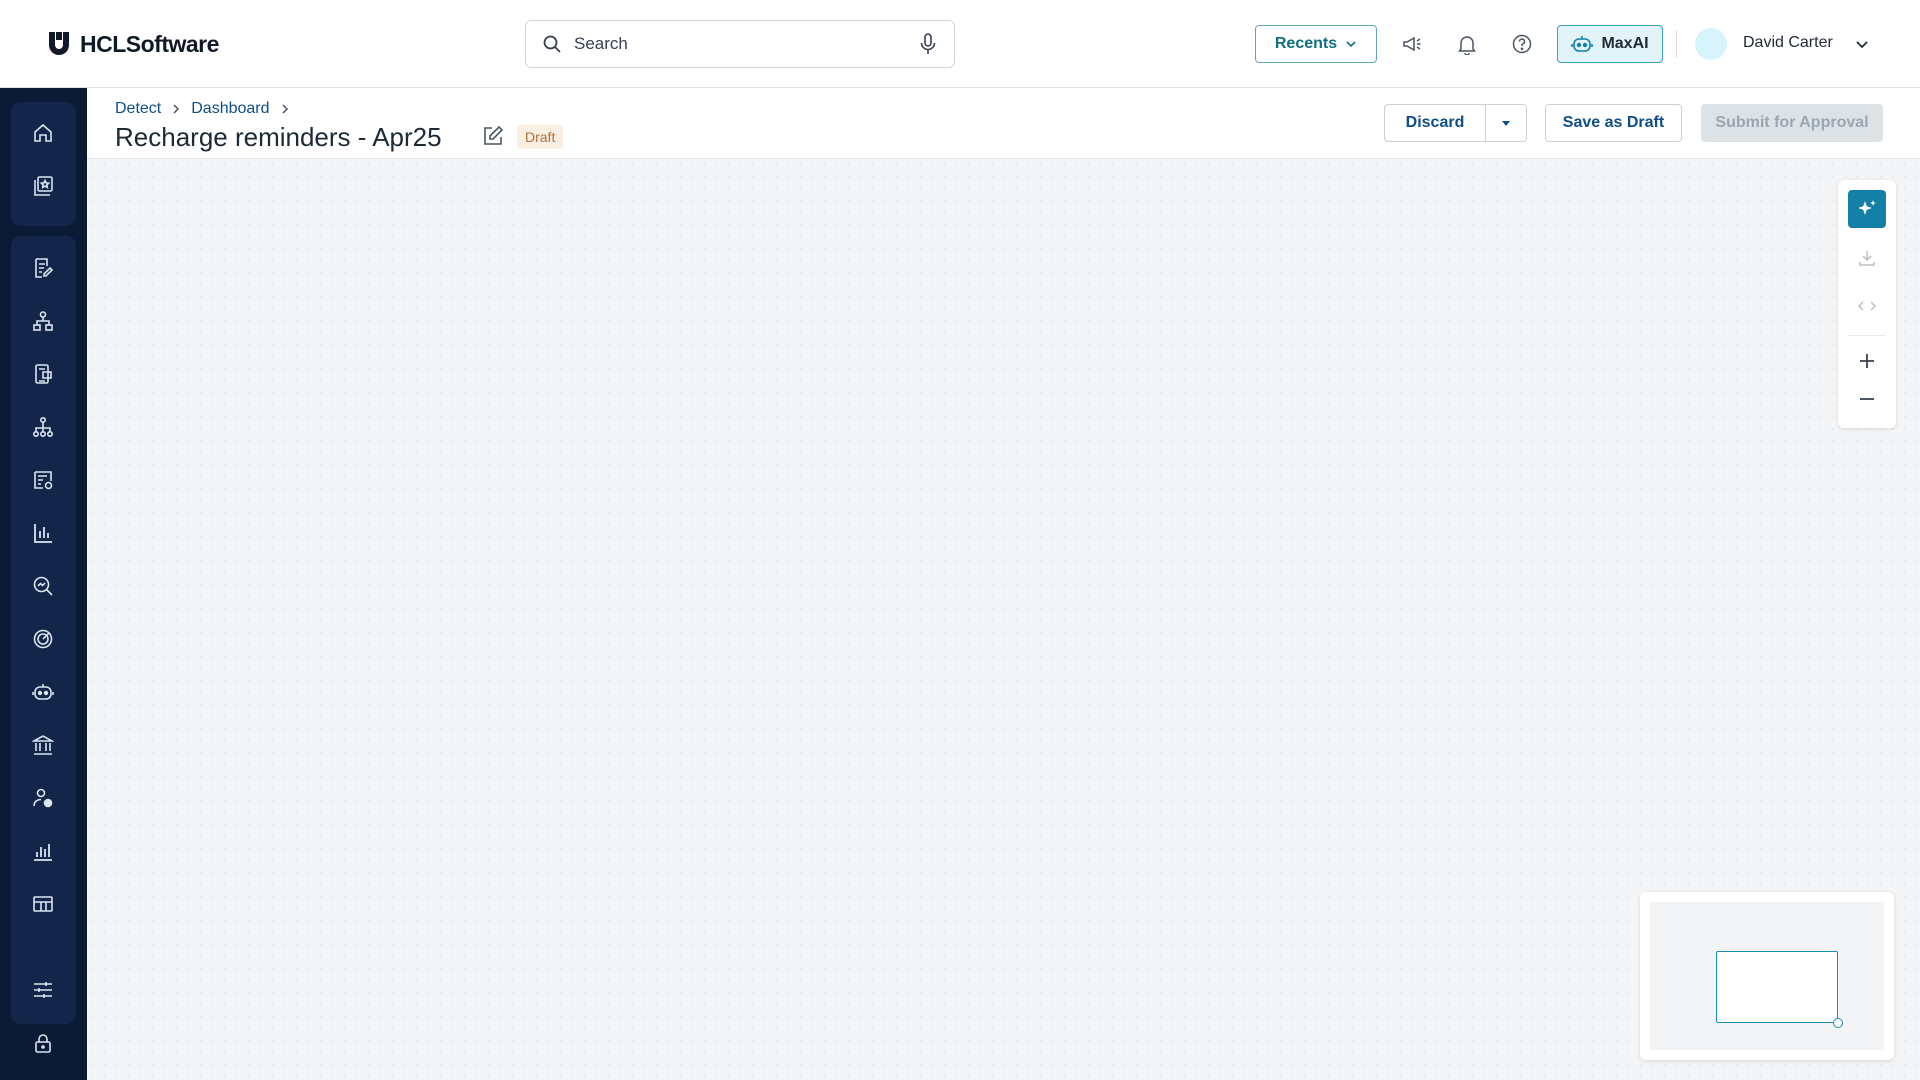 This screenshot has width=1920, height=1080. I want to click on zoom-out-button, so click(1867, 399).